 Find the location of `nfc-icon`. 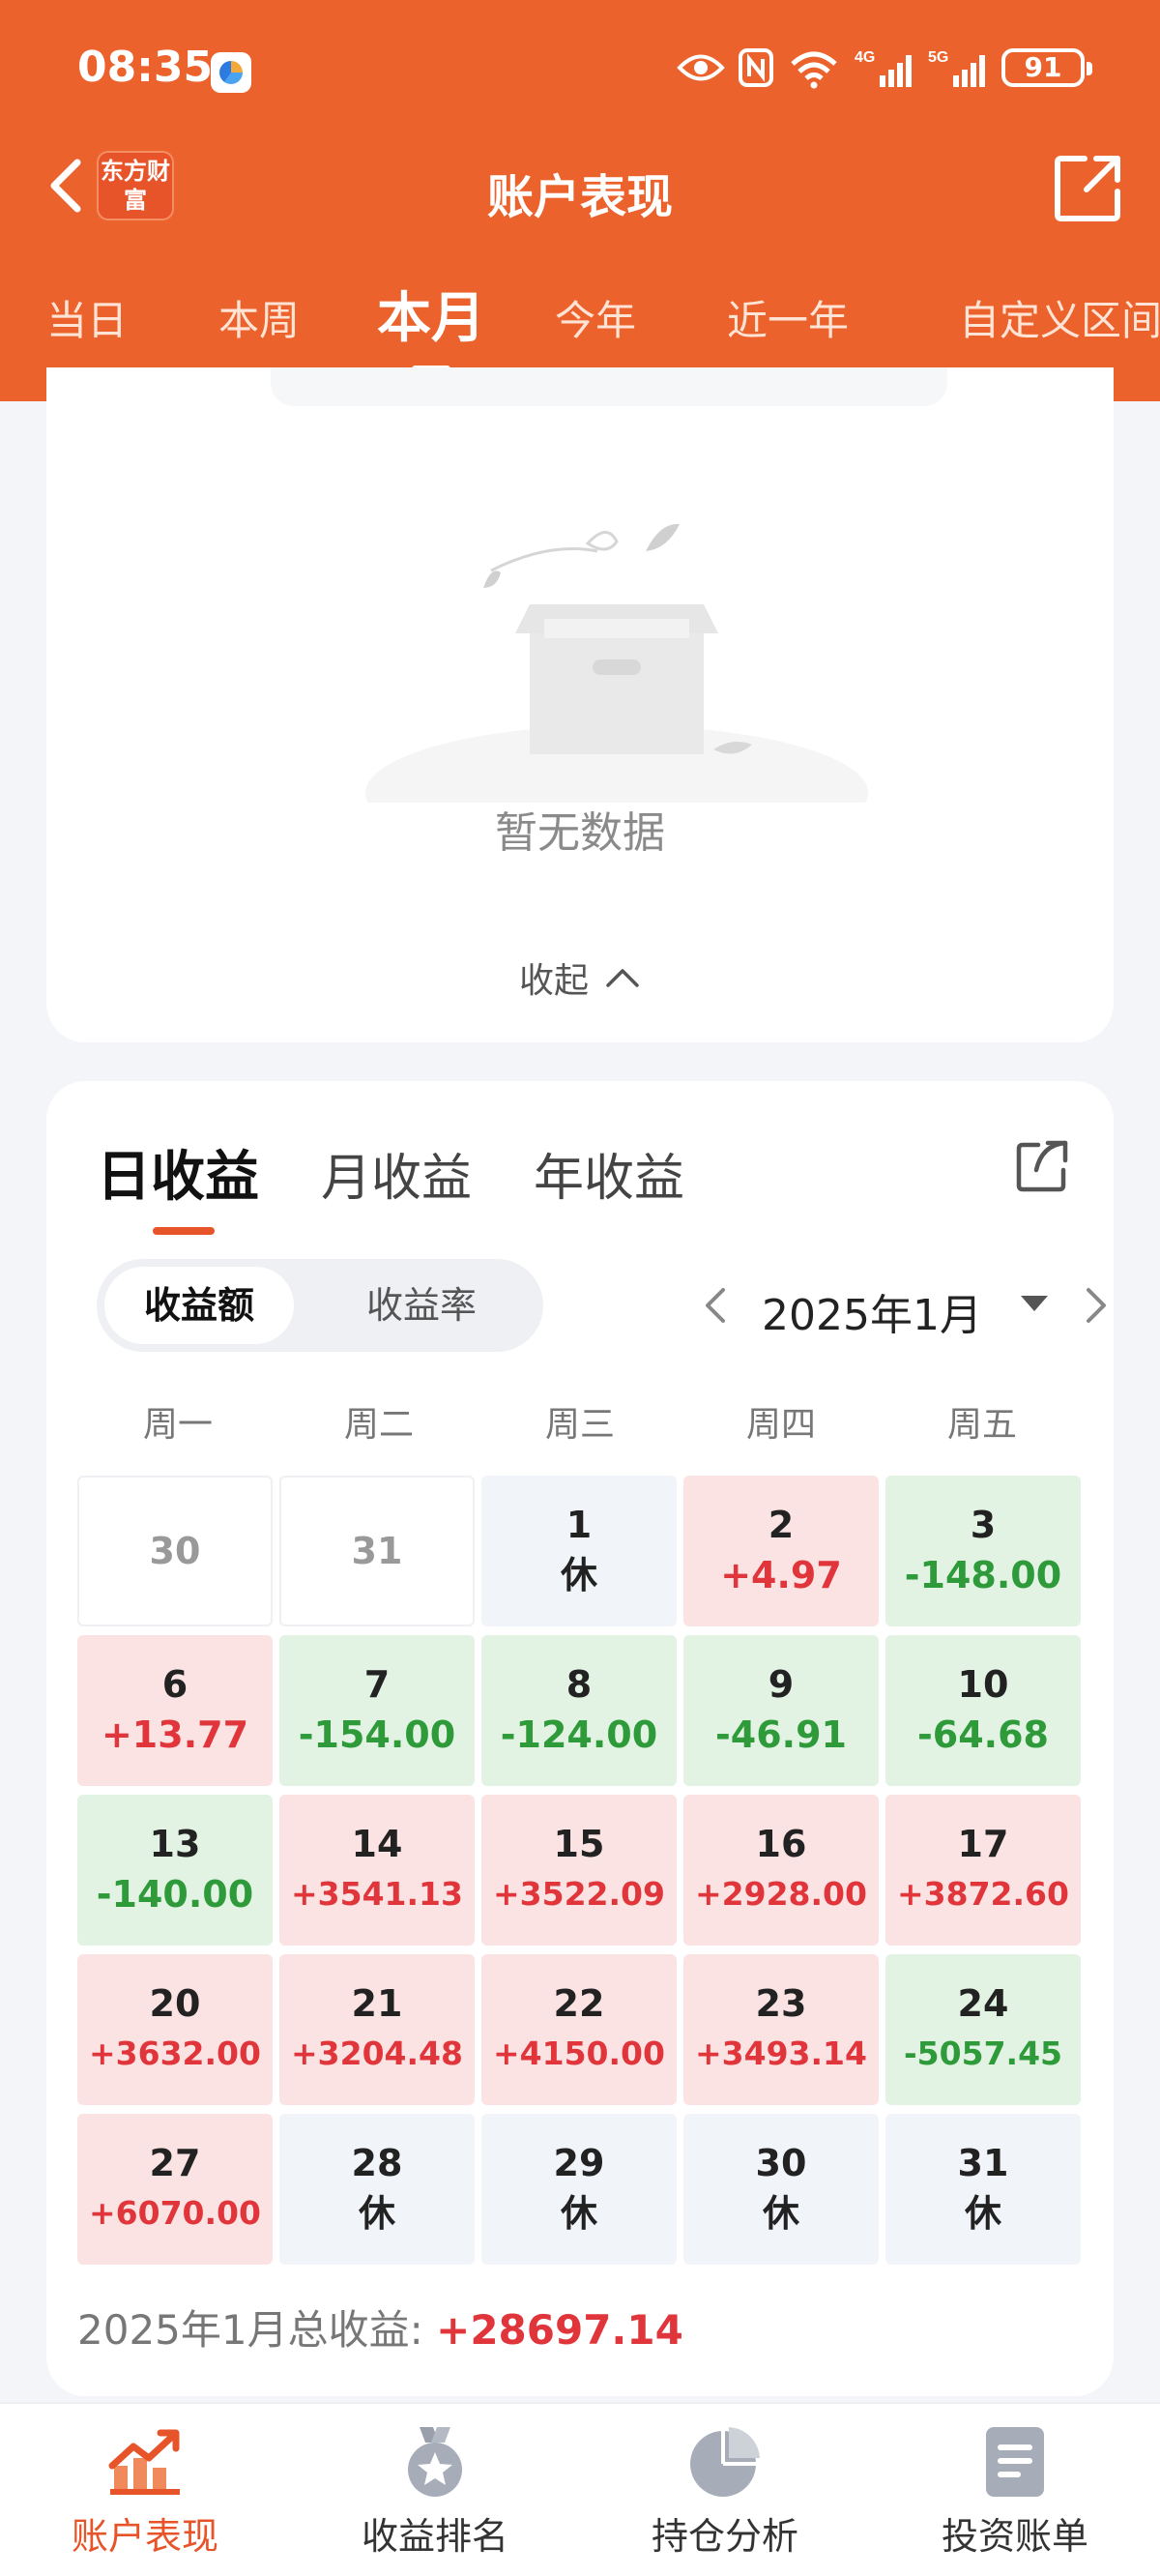

nfc-icon is located at coordinates (756, 67).